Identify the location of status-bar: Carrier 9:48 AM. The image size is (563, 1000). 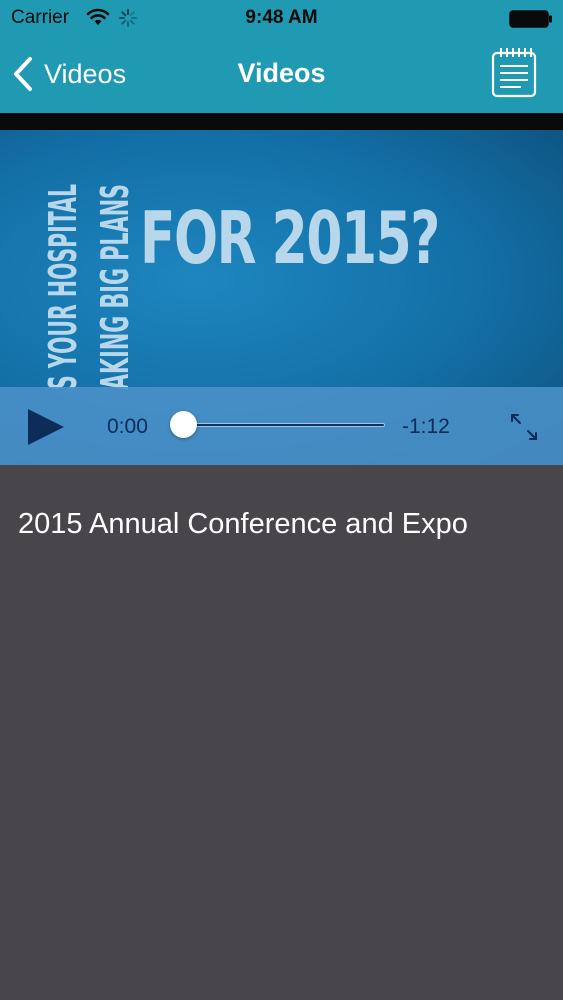
(281, 18).